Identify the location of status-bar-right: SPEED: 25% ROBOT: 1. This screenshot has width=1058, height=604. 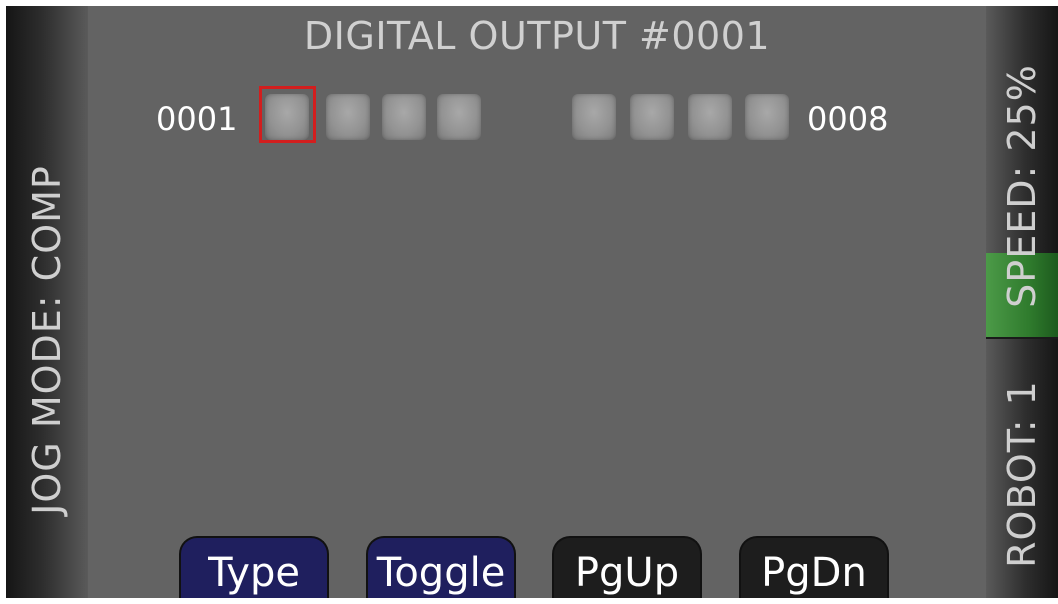
(1022, 302).